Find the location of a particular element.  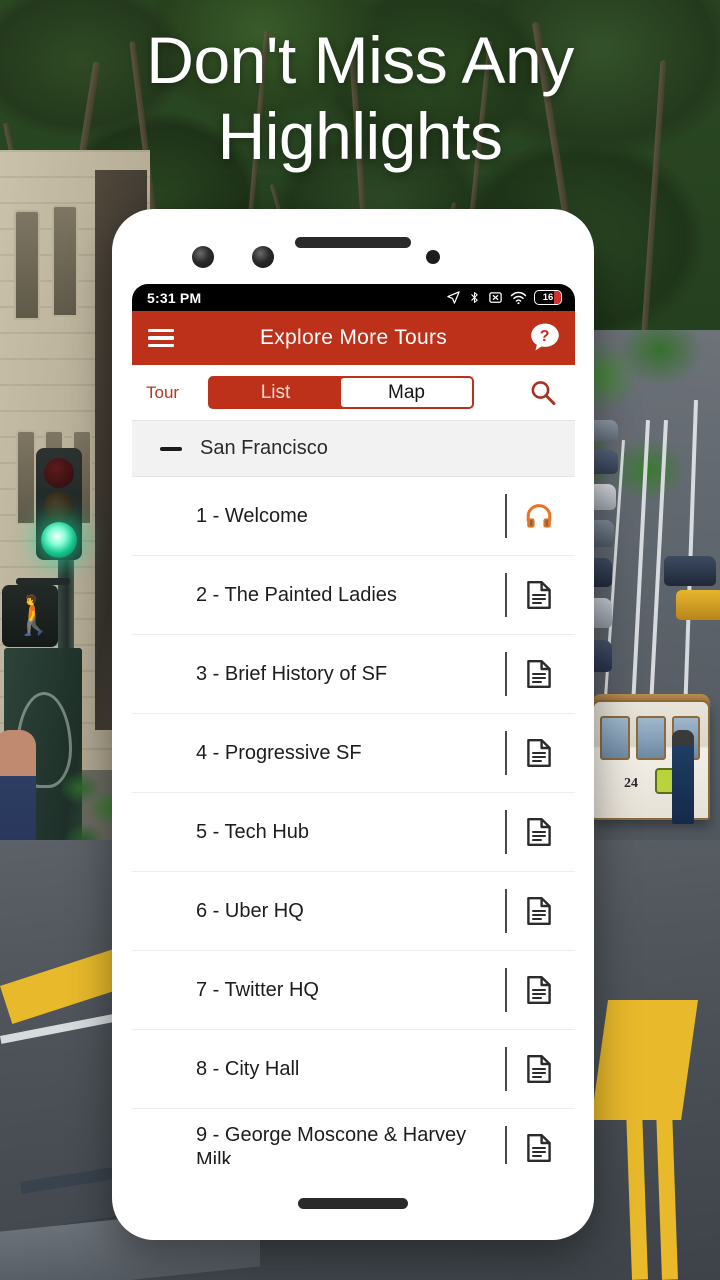

table-row: 2 - The Painted Ladies is located at coordinates (353, 595).